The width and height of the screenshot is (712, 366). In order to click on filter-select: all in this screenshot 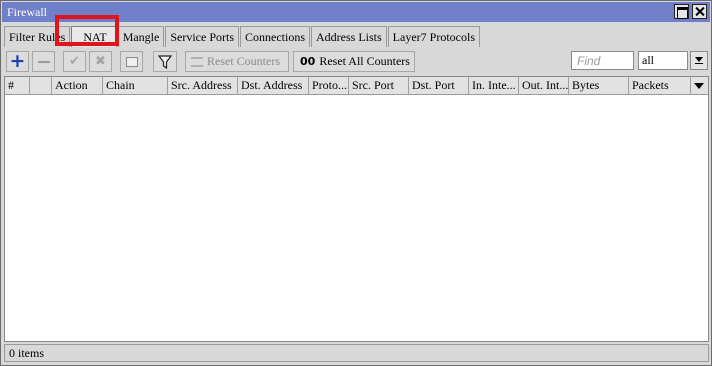, I will do `click(663, 60)`.